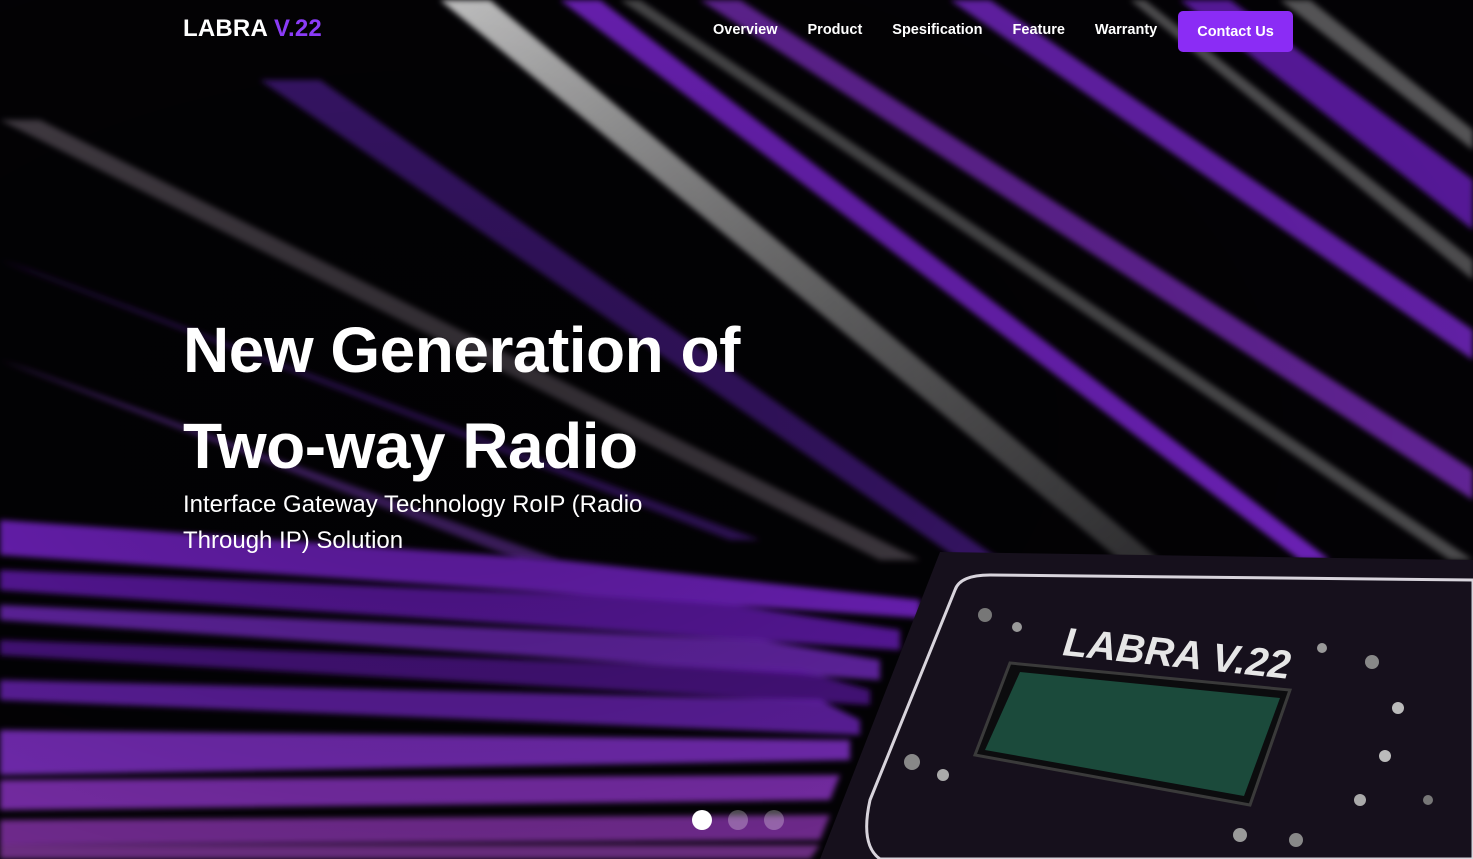  Describe the element at coordinates (1235, 31) in the screenshot. I see `contact-us-button: Contact Us` at that location.